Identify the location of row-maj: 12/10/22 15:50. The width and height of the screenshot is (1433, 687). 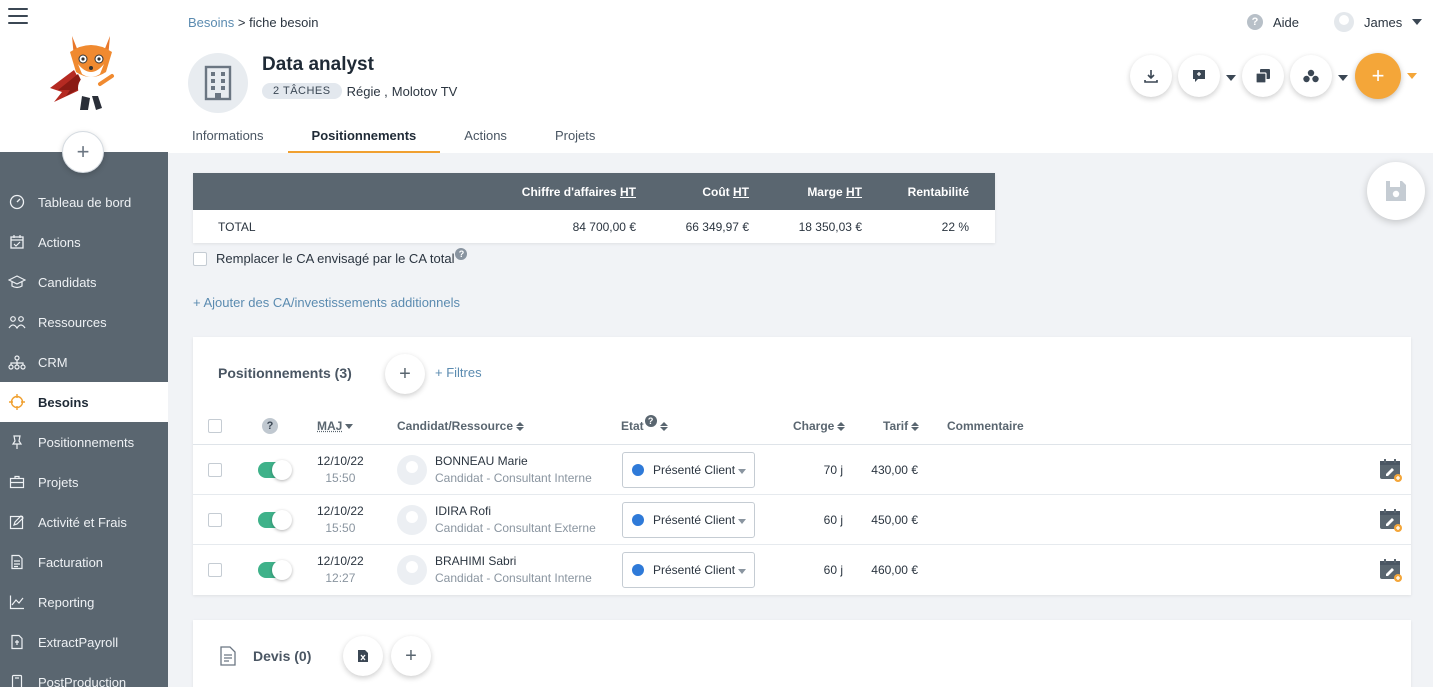
(340, 519).